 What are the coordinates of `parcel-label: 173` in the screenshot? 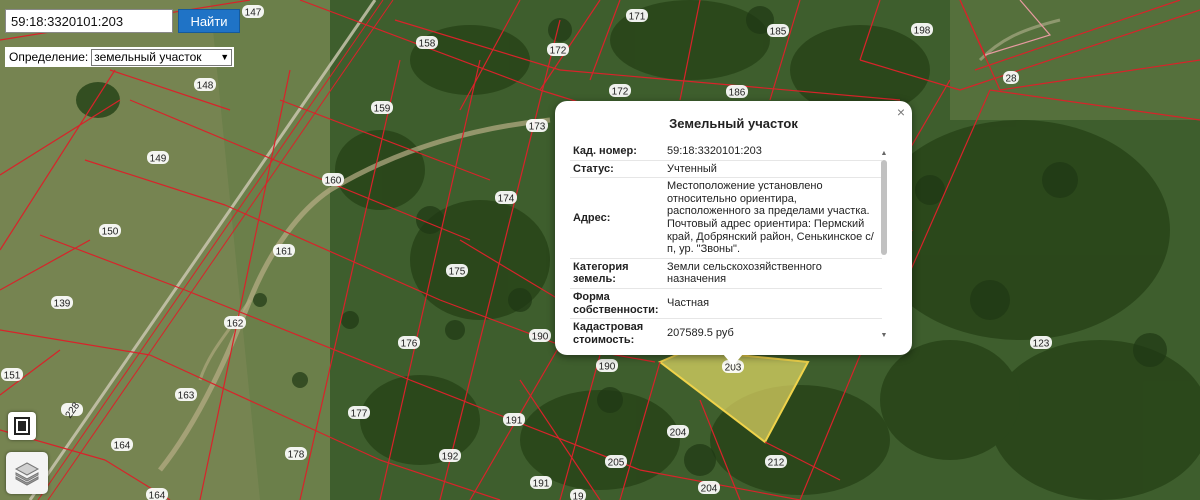 It's located at (537, 127).